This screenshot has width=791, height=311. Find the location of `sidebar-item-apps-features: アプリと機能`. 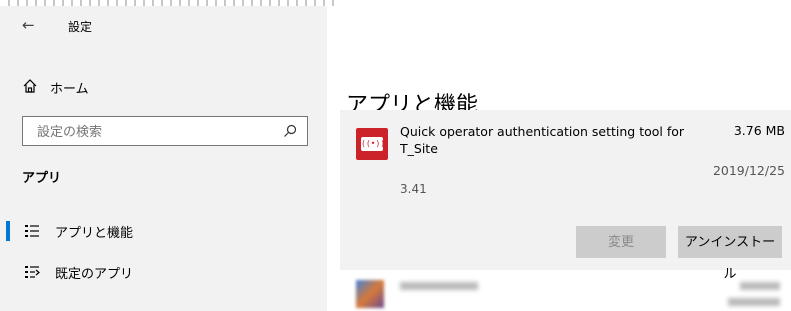

sidebar-item-apps-features: アプリと機能 is located at coordinates (163, 231).